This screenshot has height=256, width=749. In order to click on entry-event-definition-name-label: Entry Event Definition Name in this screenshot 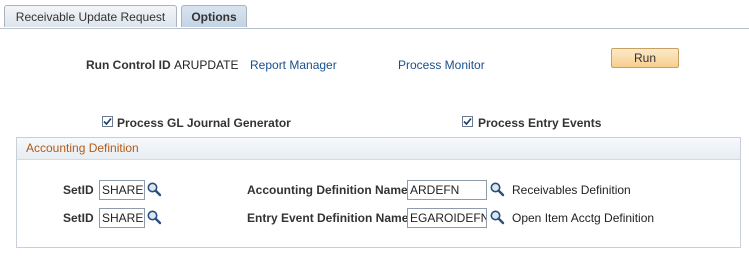, I will do `click(328, 218)`.